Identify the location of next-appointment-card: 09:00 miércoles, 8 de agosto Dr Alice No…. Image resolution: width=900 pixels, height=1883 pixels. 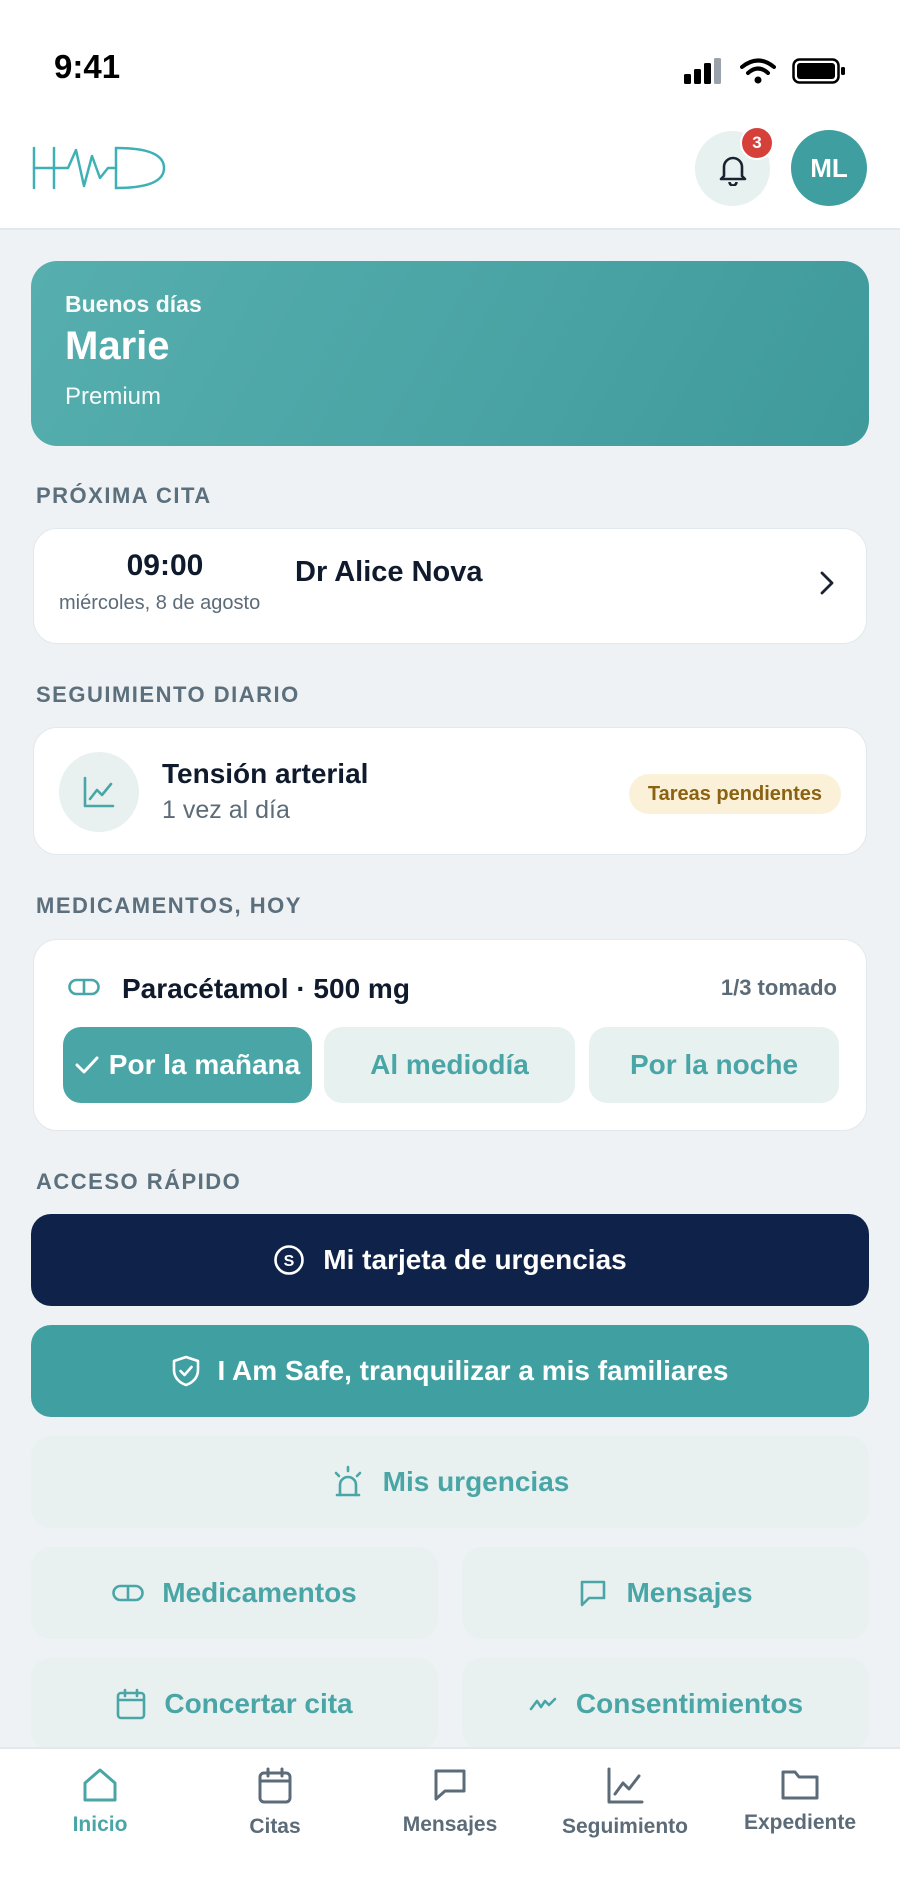
(450, 586).